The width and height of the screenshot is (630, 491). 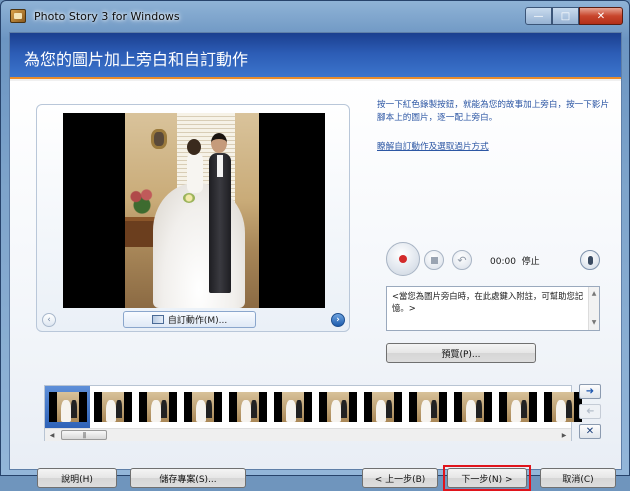 I want to click on undo-button: ↶, so click(x=462, y=260).